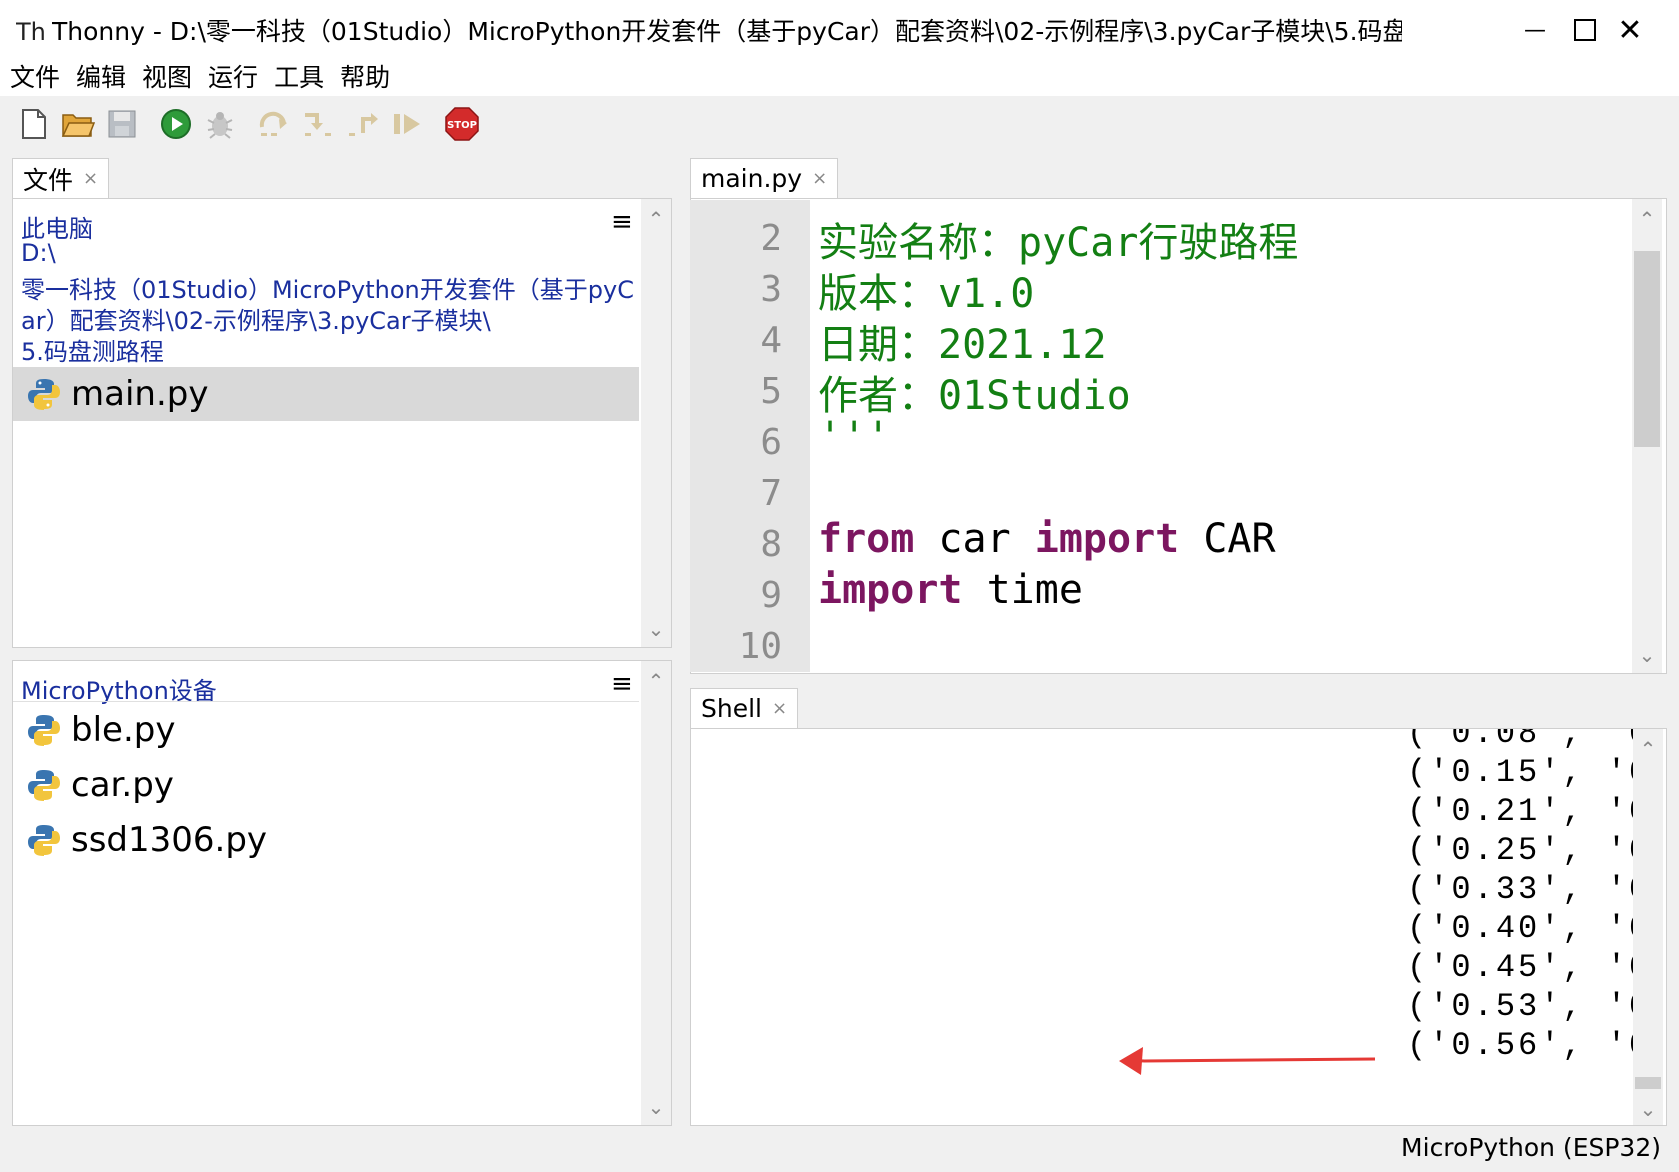 Image resolution: width=1679 pixels, height=1172 pixels. I want to click on menu-file: 文件, so click(33, 78).